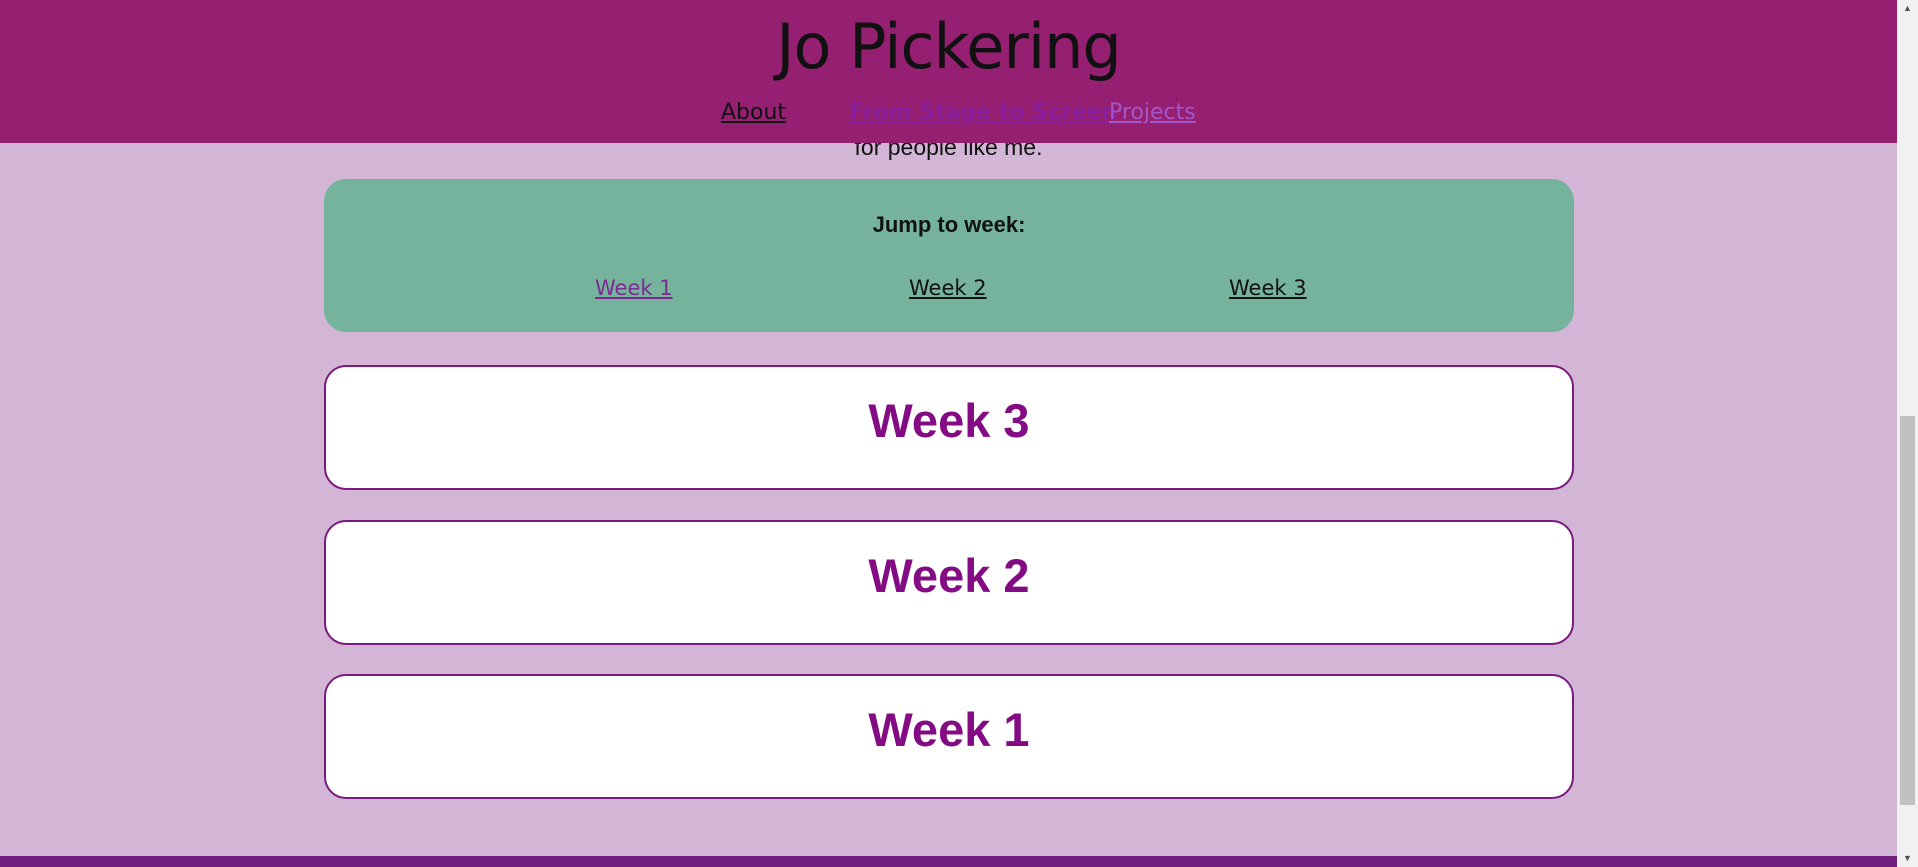 This screenshot has width=1918, height=867. Describe the element at coordinates (949, 420) in the screenshot. I see `week-title: Week 3` at that location.